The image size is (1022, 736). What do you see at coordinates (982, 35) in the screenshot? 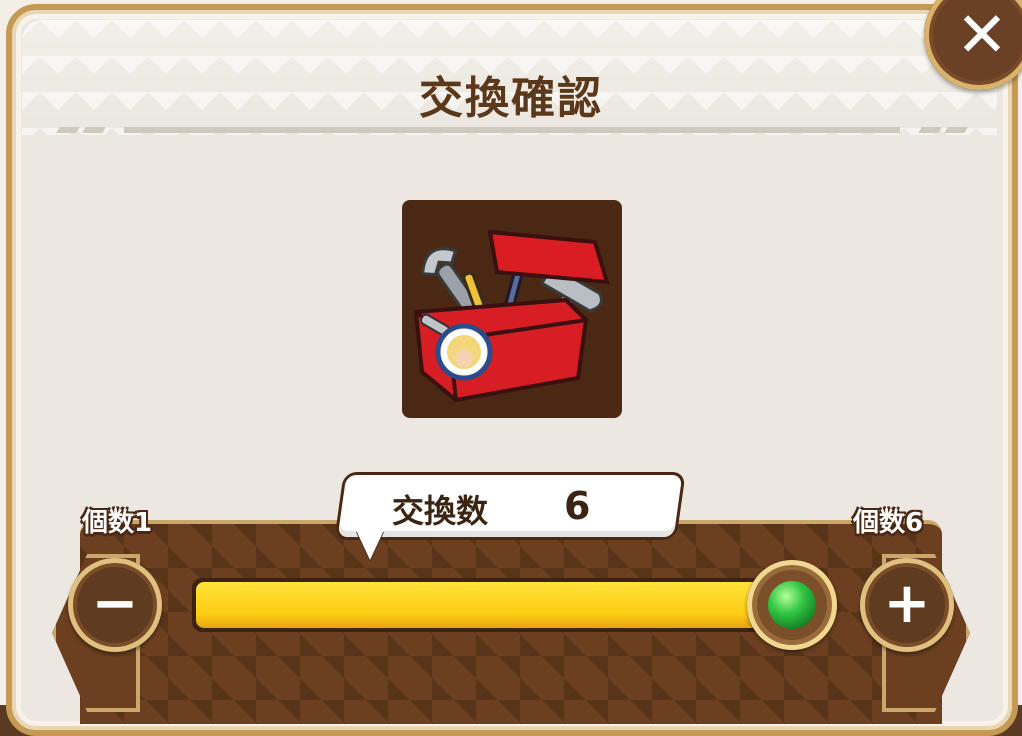
I see `close-icon: ✕` at bounding box center [982, 35].